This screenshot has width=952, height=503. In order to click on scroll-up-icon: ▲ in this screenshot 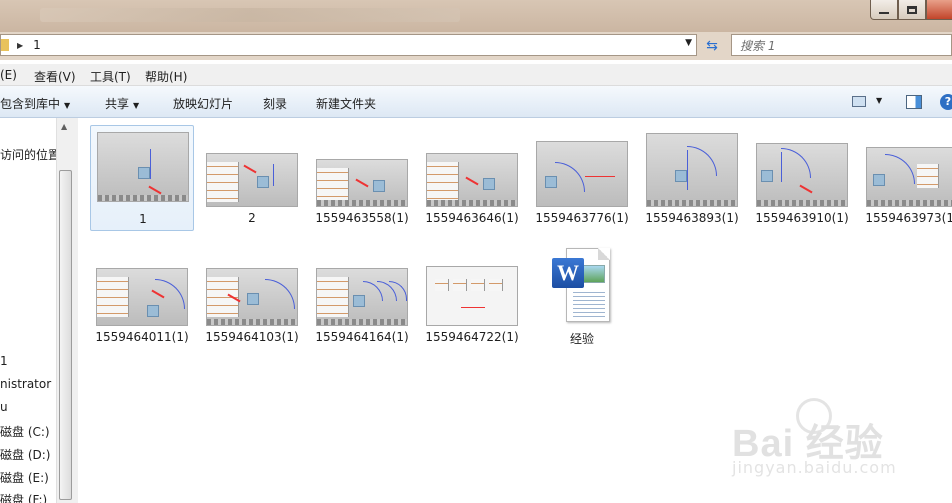, I will do `click(64, 126)`.